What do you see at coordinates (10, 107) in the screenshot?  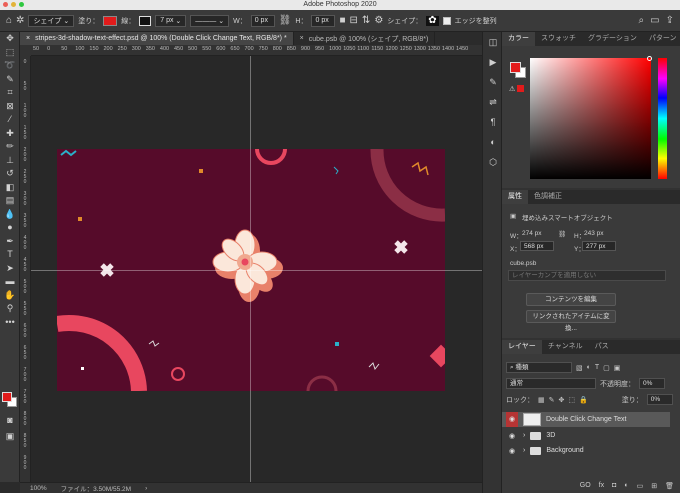 I see `frame-tool-icon: ⊠` at bounding box center [10, 107].